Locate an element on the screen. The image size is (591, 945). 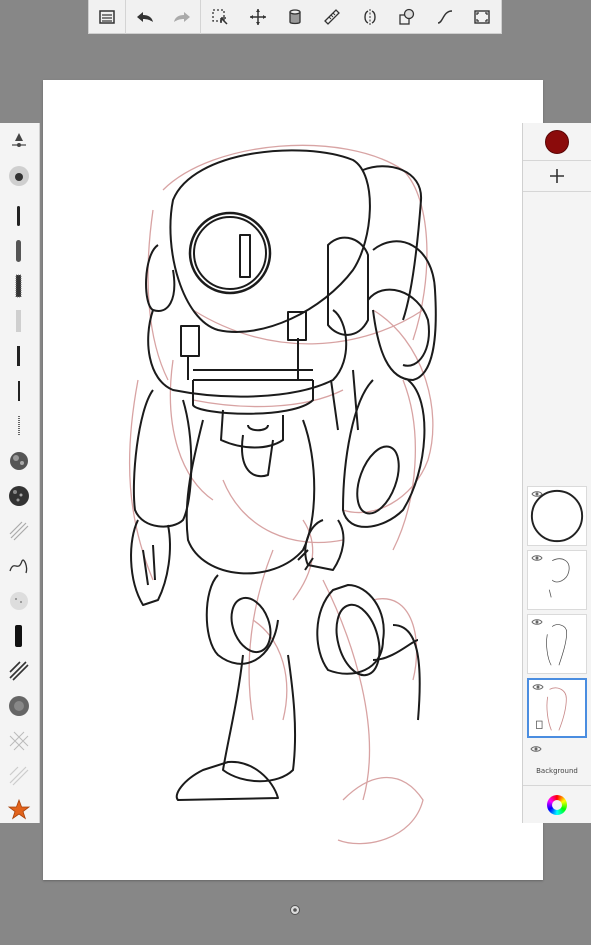
layers-list-icon is located at coordinates (107, 16).